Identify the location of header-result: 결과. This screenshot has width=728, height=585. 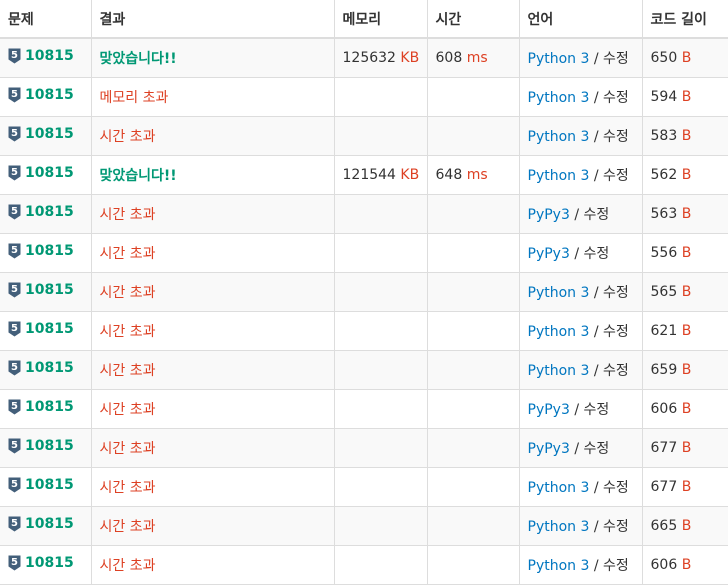
(212, 19).